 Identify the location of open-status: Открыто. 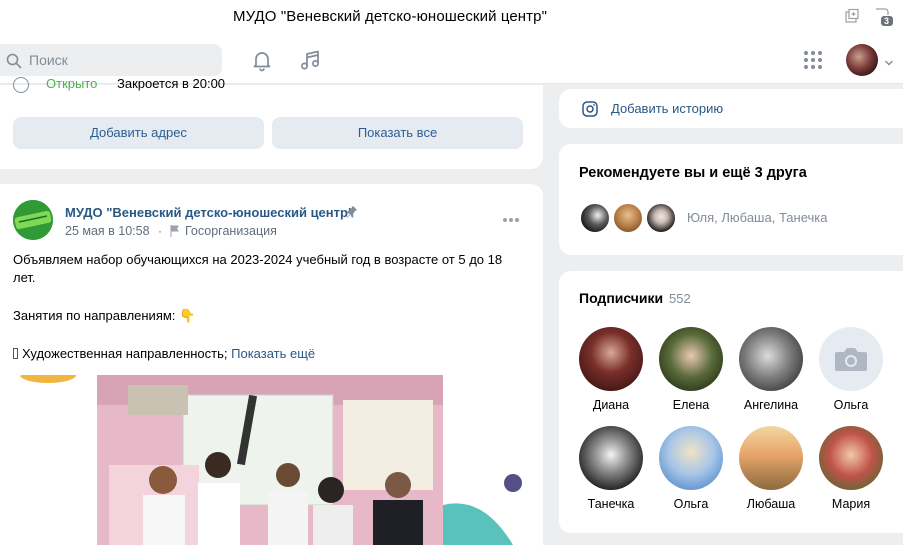
(72, 83).